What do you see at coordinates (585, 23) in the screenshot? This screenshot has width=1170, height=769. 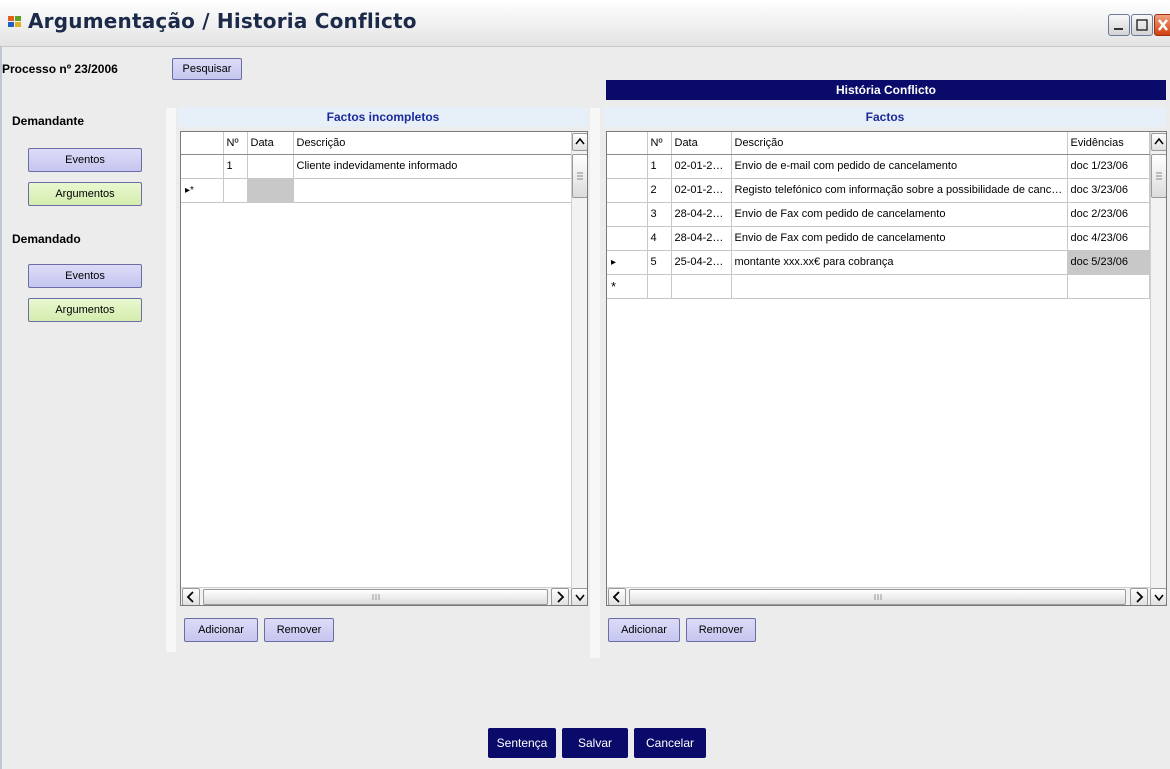 I see `title-bar: Argumentação / Historia Conflicto` at bounding box center [585, 23].